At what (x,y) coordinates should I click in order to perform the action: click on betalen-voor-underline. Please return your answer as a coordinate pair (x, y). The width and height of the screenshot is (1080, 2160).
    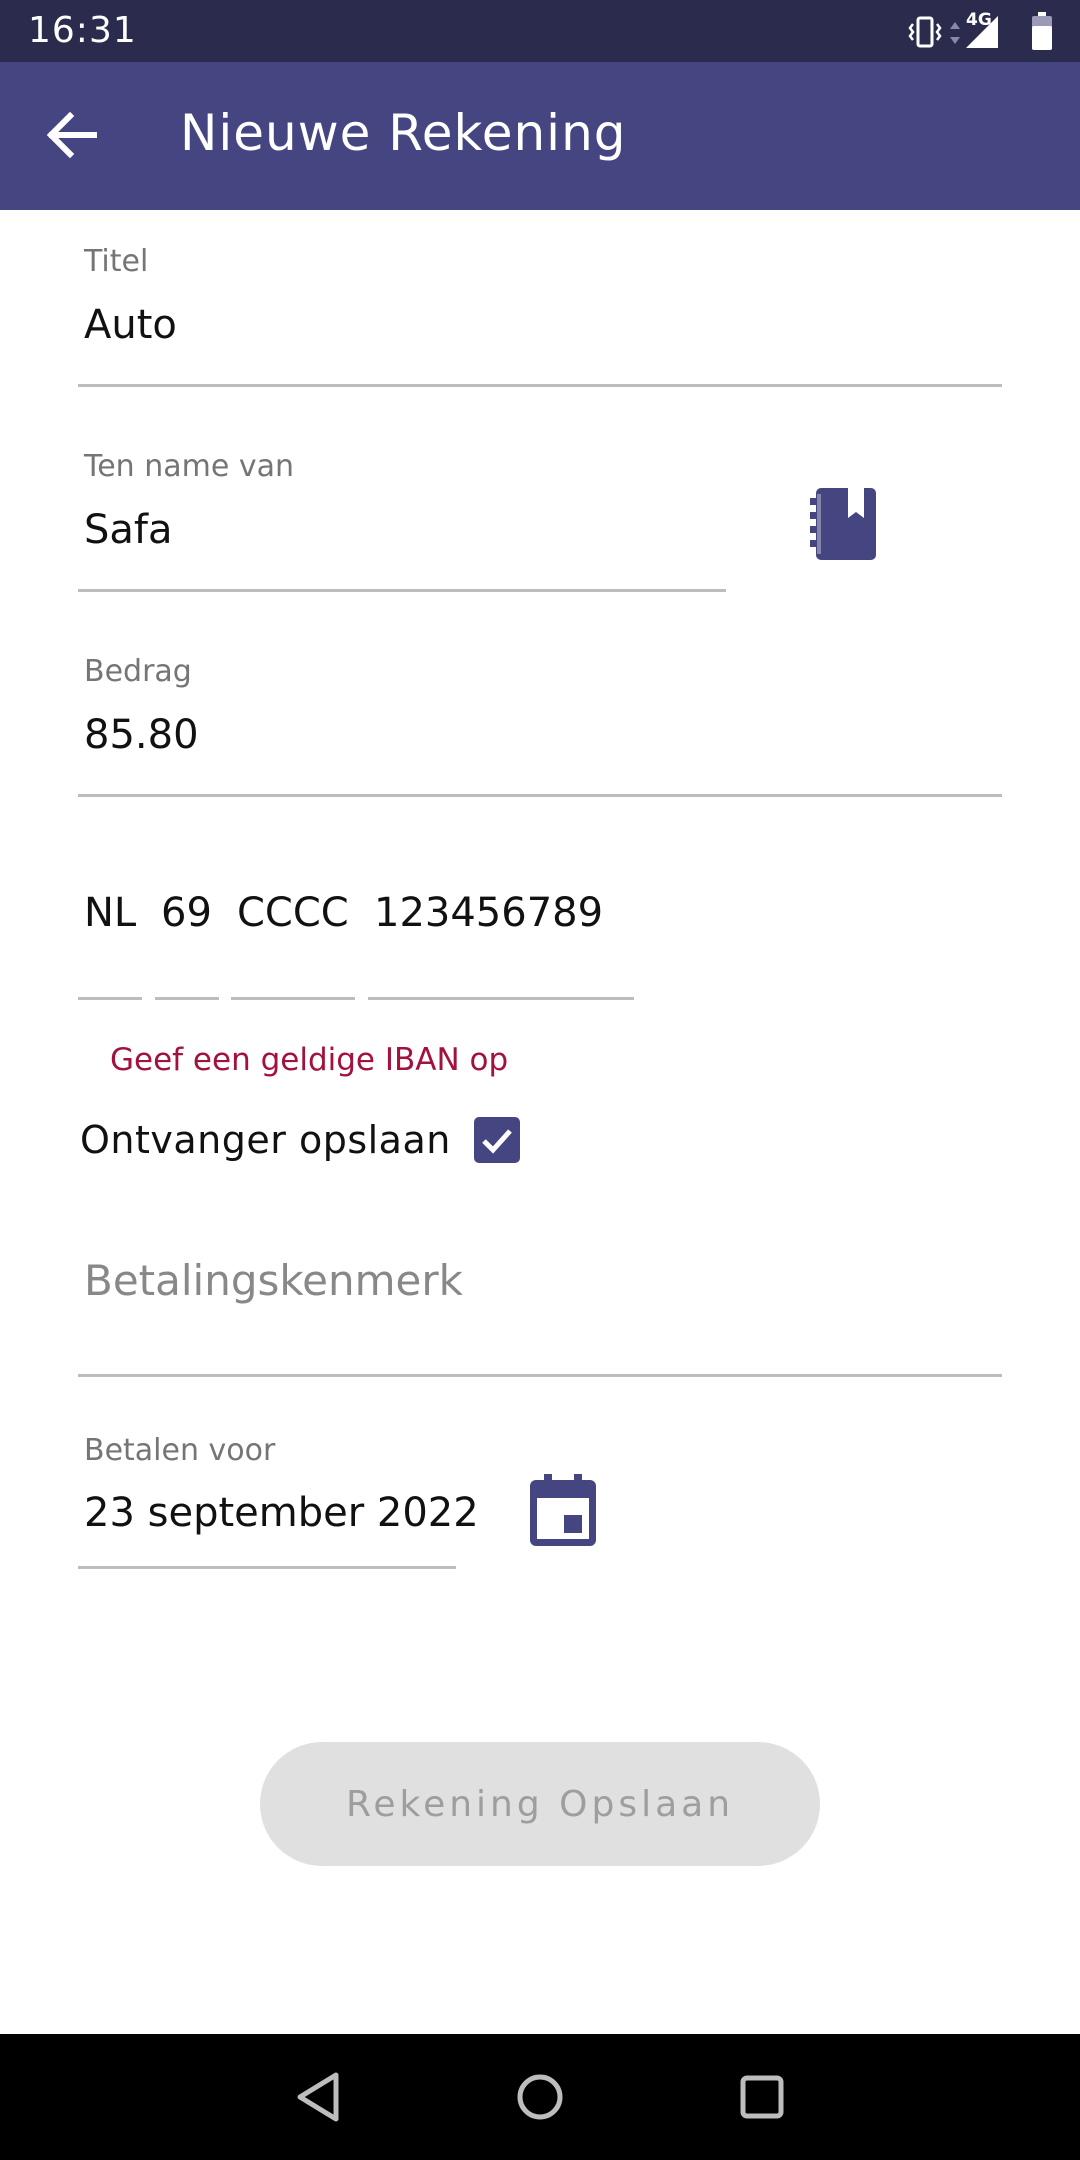
    Looking at the image, I should click on (267, 1567).